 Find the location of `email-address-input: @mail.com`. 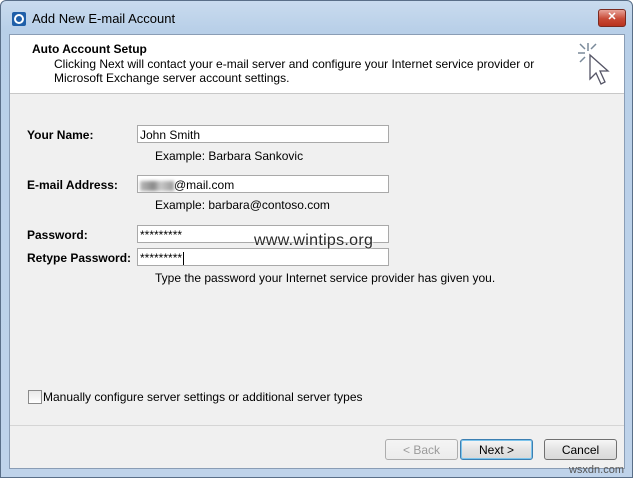

email-address-input: @mail.com is located at coordinates (263, 184).